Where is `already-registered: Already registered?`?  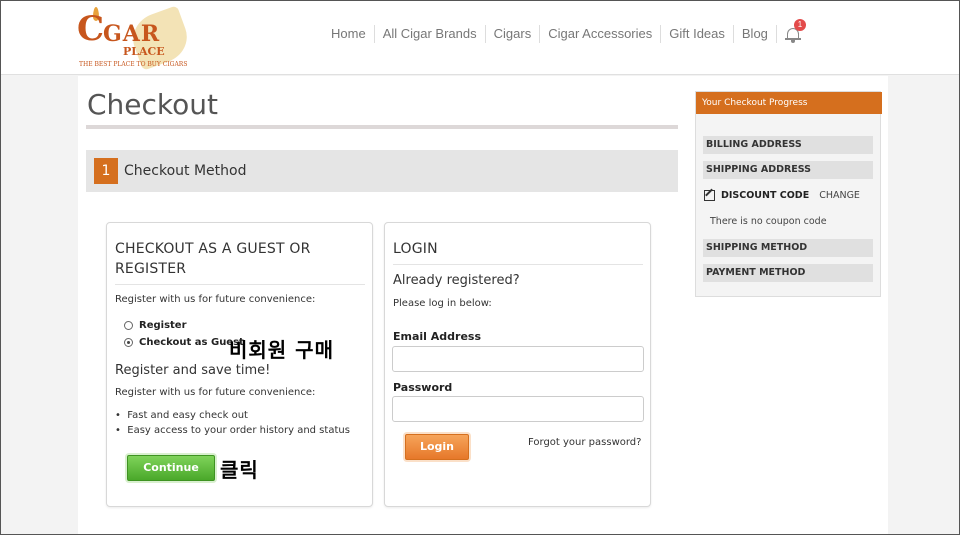 already-registered: Already registered? is located at coordinates (456, 280).